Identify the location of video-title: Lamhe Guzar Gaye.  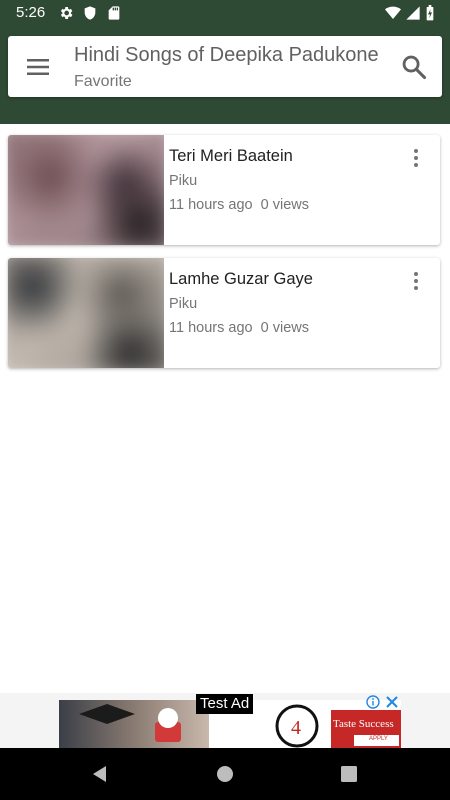
(241, 279).